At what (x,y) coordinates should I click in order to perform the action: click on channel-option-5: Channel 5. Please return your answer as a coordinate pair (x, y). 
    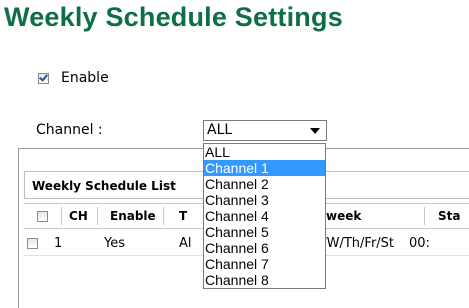
    Looking at the image, I should click on (264, 232).